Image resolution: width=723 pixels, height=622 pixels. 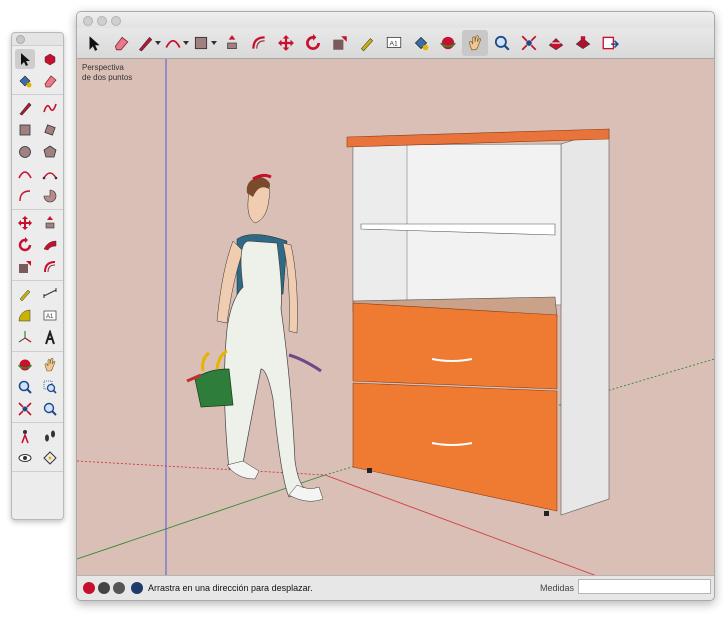 I want to click on zoom-window-button, so click(x=116, y=21).